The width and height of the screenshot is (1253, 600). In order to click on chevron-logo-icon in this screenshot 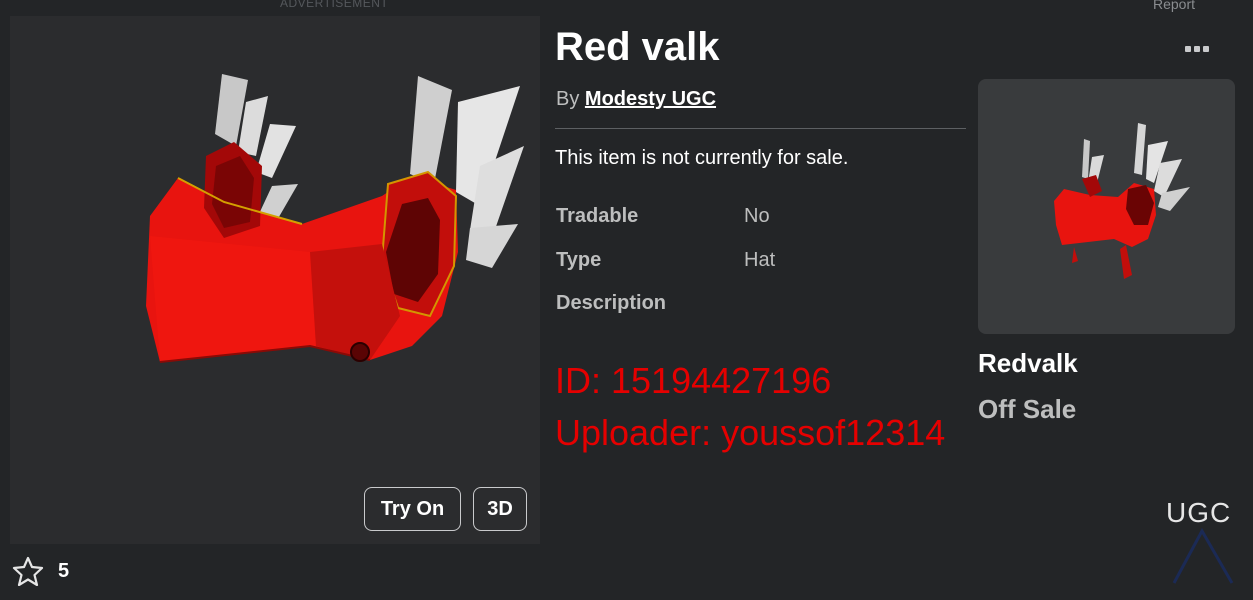, I will do `click(1203, 555)`.